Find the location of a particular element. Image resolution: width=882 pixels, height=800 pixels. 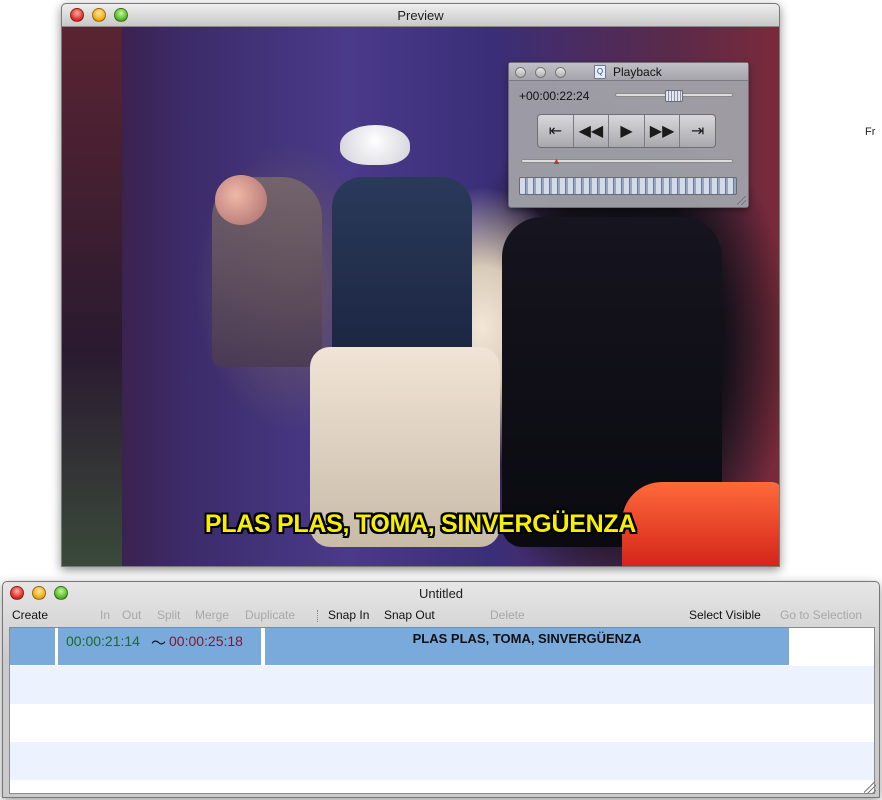

video-left-wall is located at coordinates (92, 296).